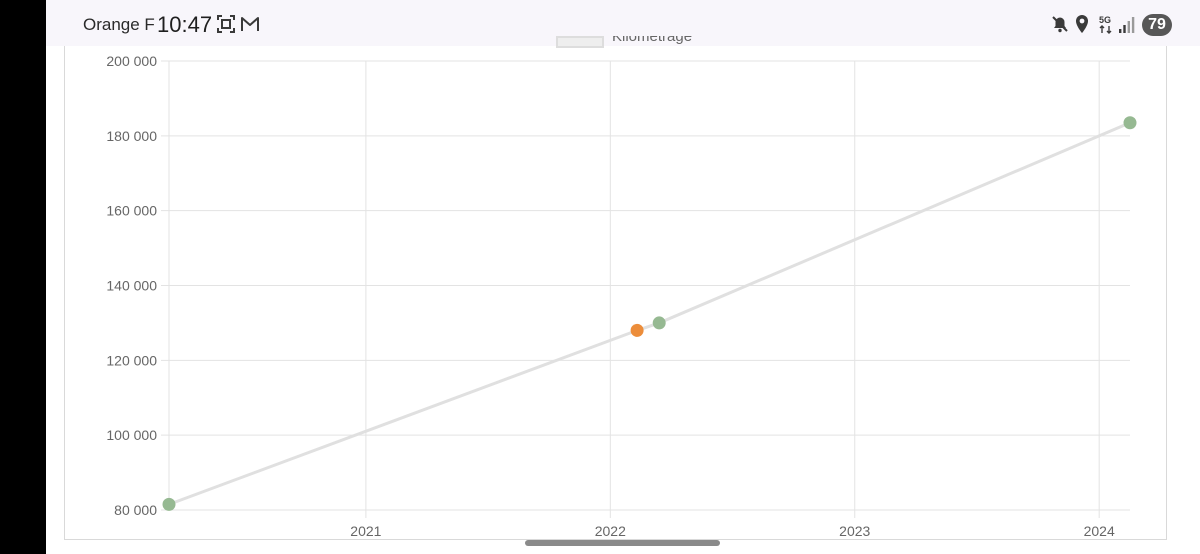  I want to click on y-tick-label: 140 000, so click(131, 286).